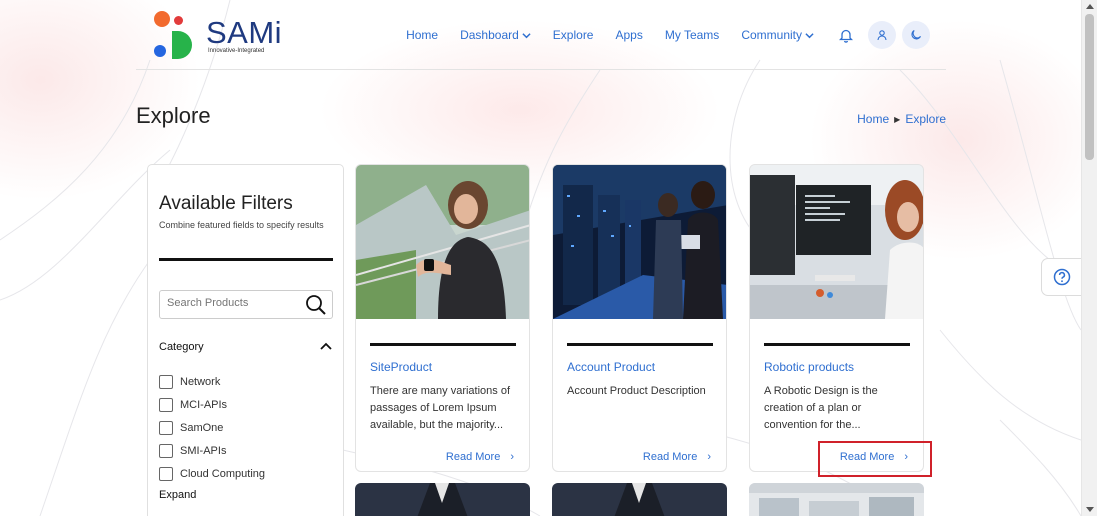 This screenshot has width=1097, height=516. Describe the element at coordinates (639, 242) in the screenshot. I see `product-image-server-room` at that location.